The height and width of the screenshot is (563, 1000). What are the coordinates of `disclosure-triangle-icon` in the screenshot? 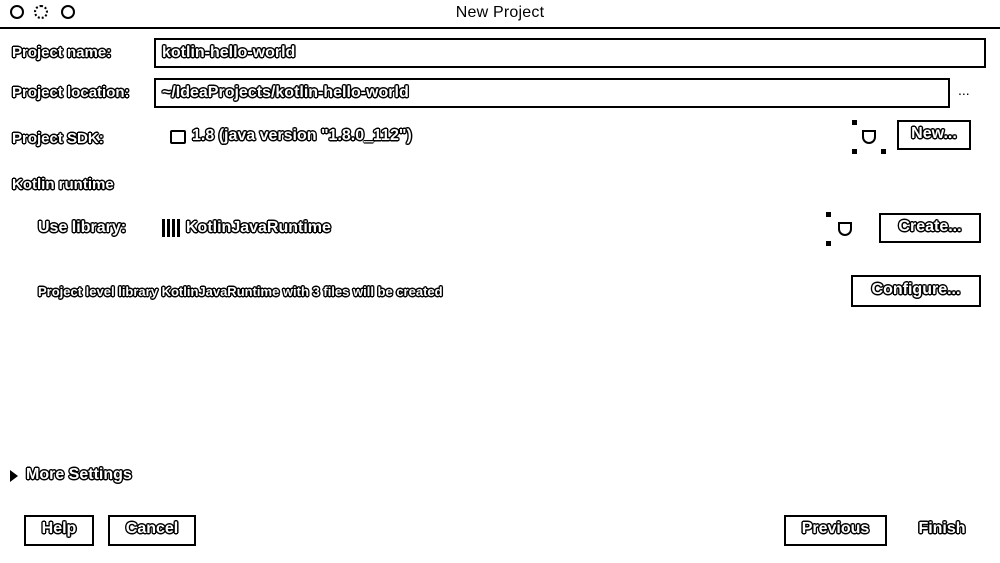 It's located at (14, 476).